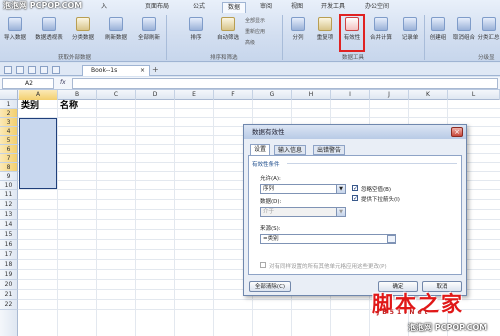 Image resolution: width=500 pixels, height=336 pixels. I want to click on row-header-4: 4, so click(9, 131).